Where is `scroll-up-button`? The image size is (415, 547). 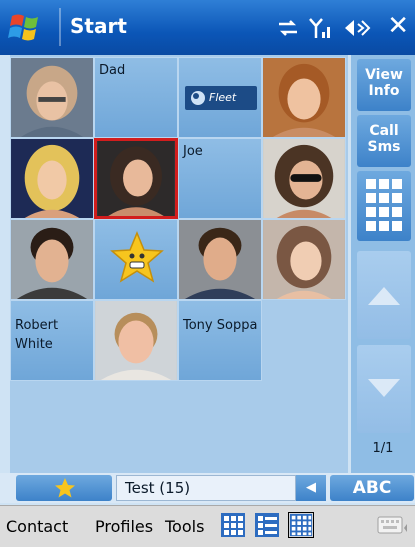 scroll-up-button is located at coordinates (384, 295).